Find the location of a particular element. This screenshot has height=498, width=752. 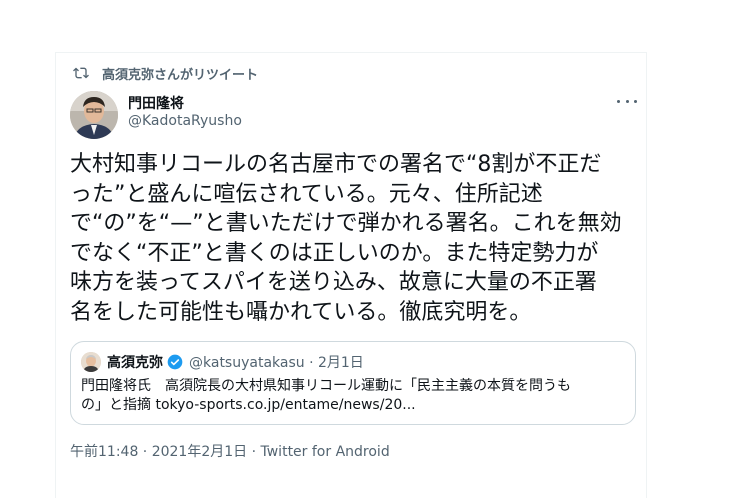

tweet-text-line: 大村知事リコールの名古屋市での署名で“8割が不正だ is located at coordinates (336, 164).